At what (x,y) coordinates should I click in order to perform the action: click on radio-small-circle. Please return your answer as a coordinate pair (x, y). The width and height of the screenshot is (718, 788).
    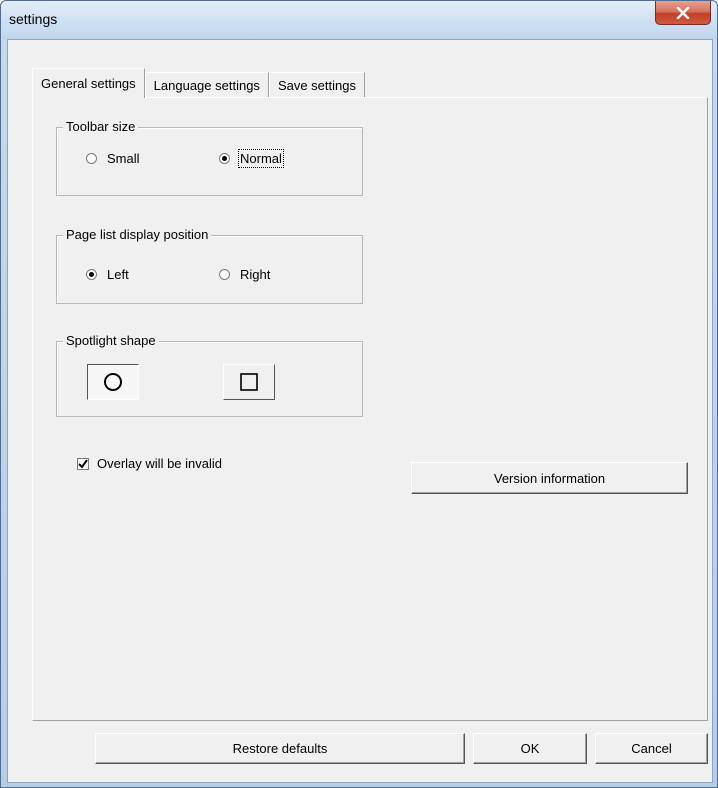
    Looking at the image, I should click on (91, 158).